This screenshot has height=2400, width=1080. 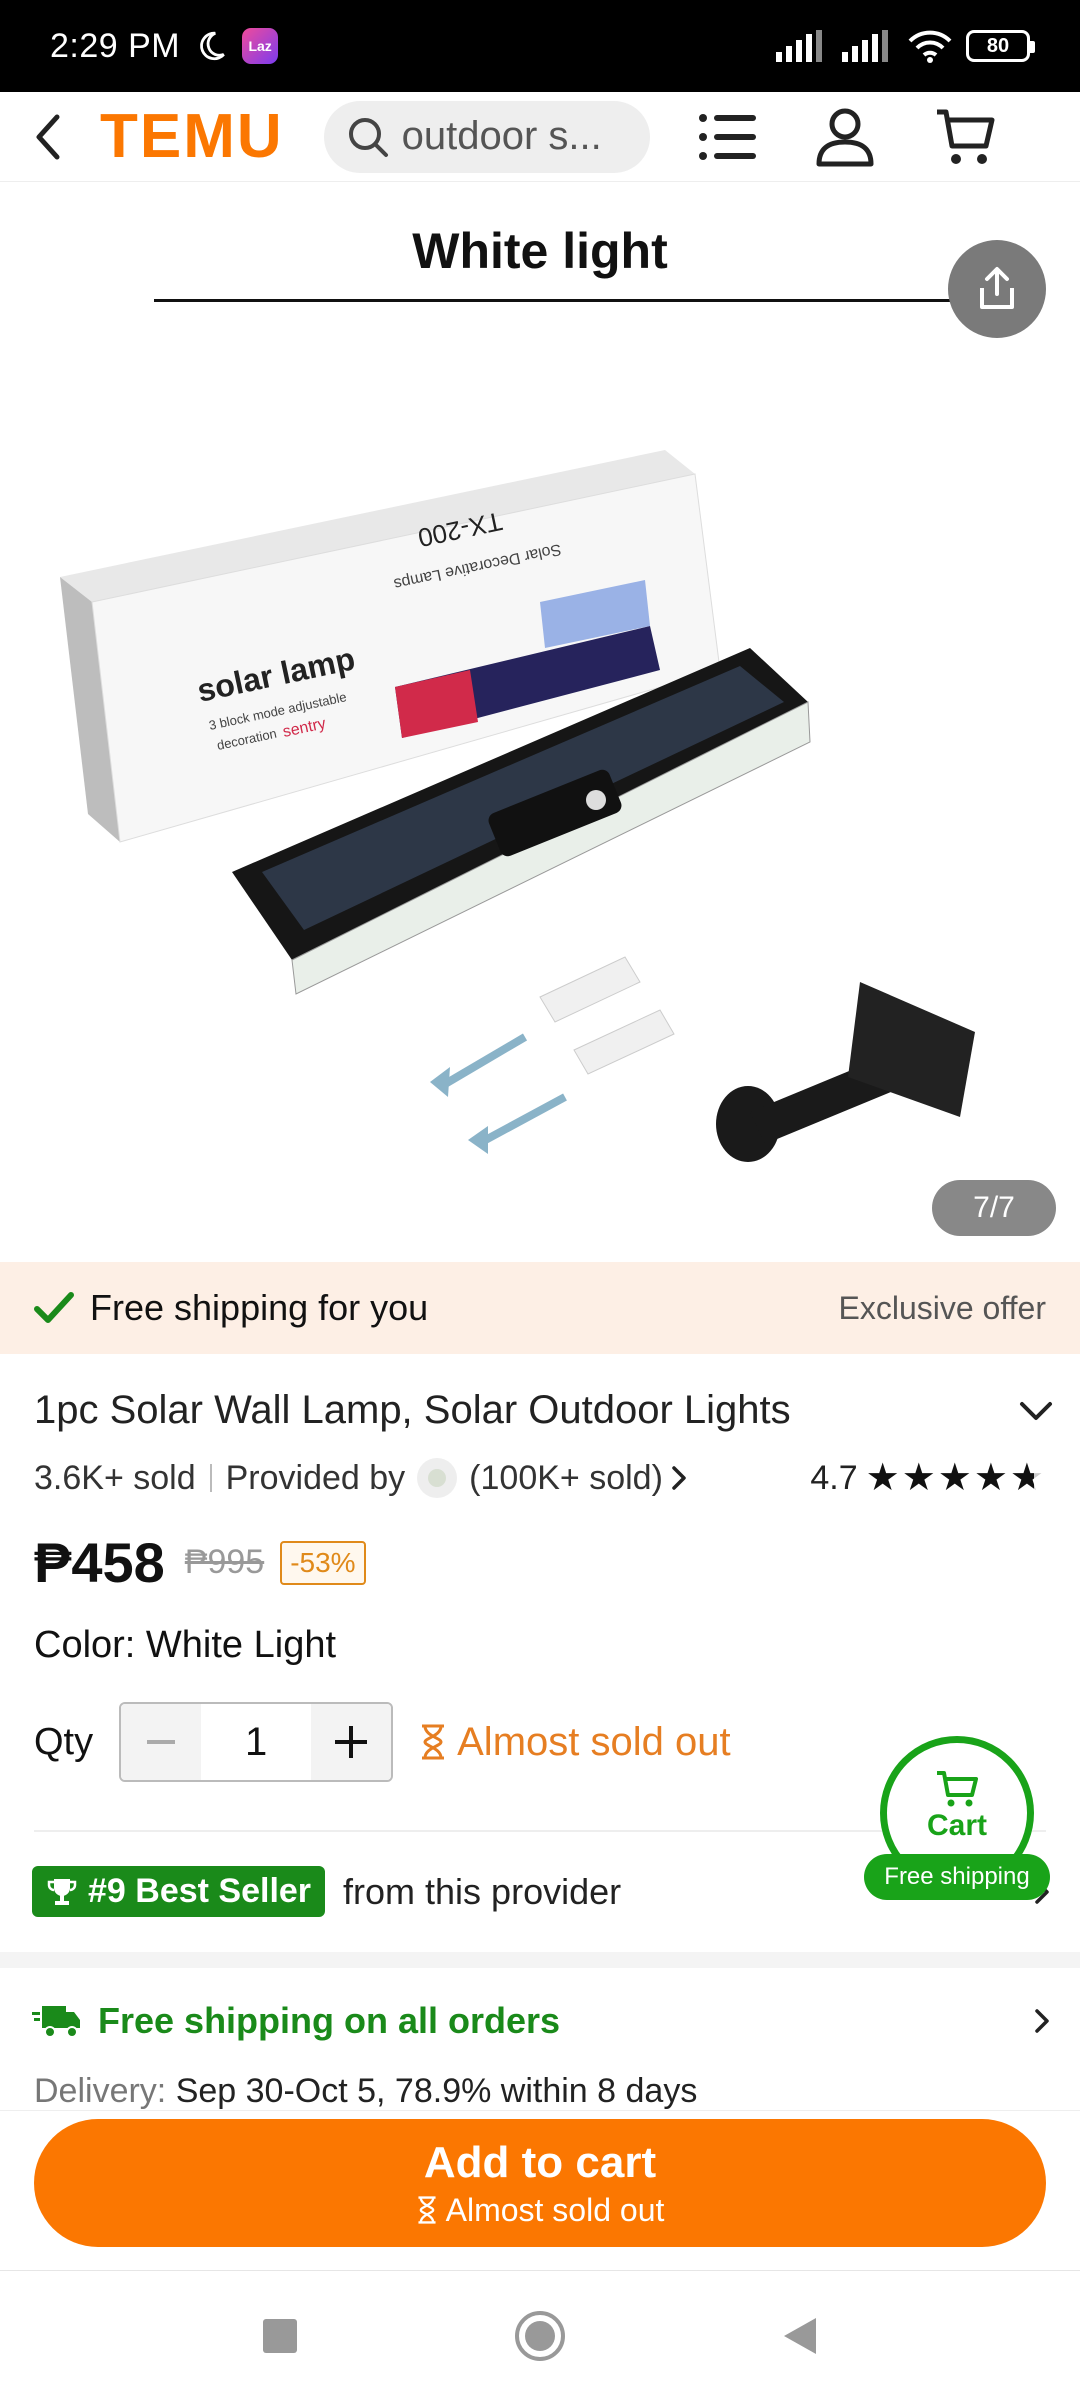 I want to click on account-button, so click(x=845, y=137).